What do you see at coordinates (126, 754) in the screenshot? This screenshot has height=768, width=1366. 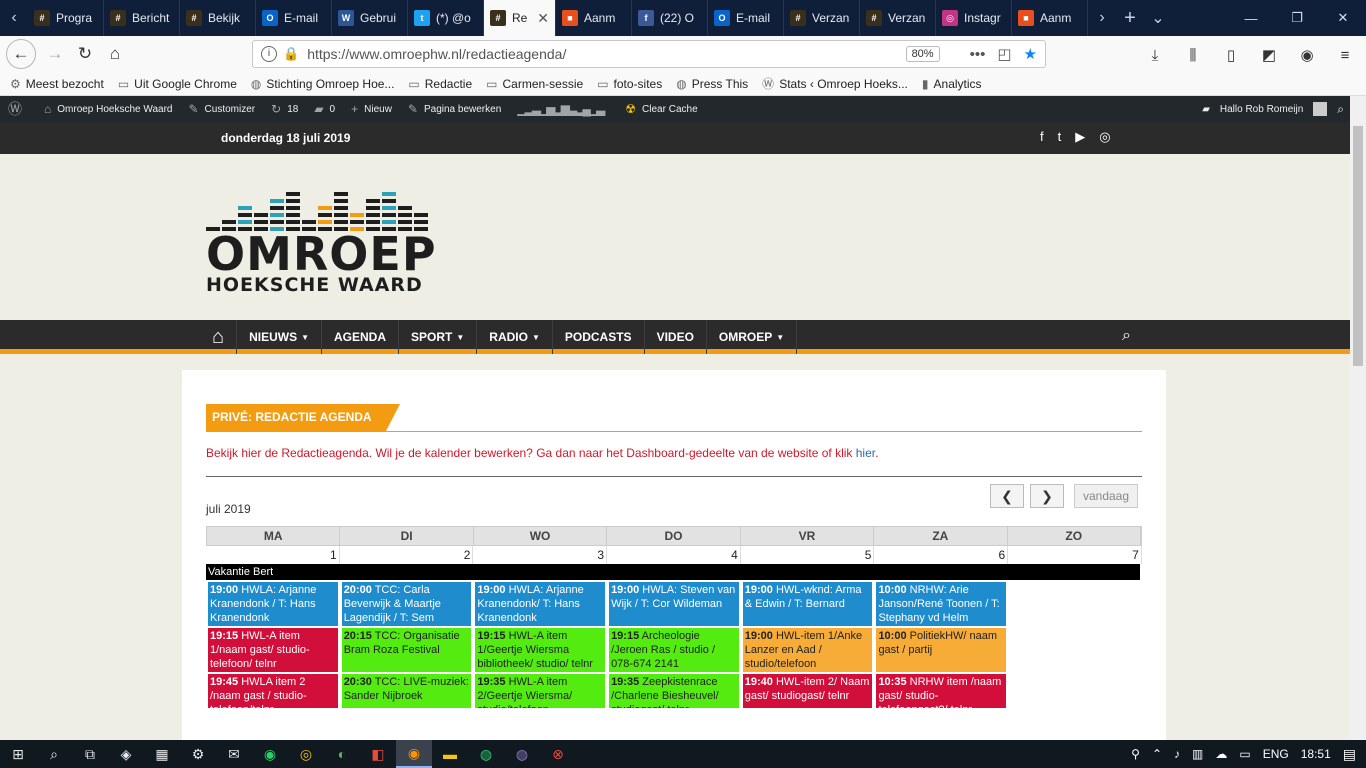 I see `app-icon: ◈` at bounding box center [126, 754].